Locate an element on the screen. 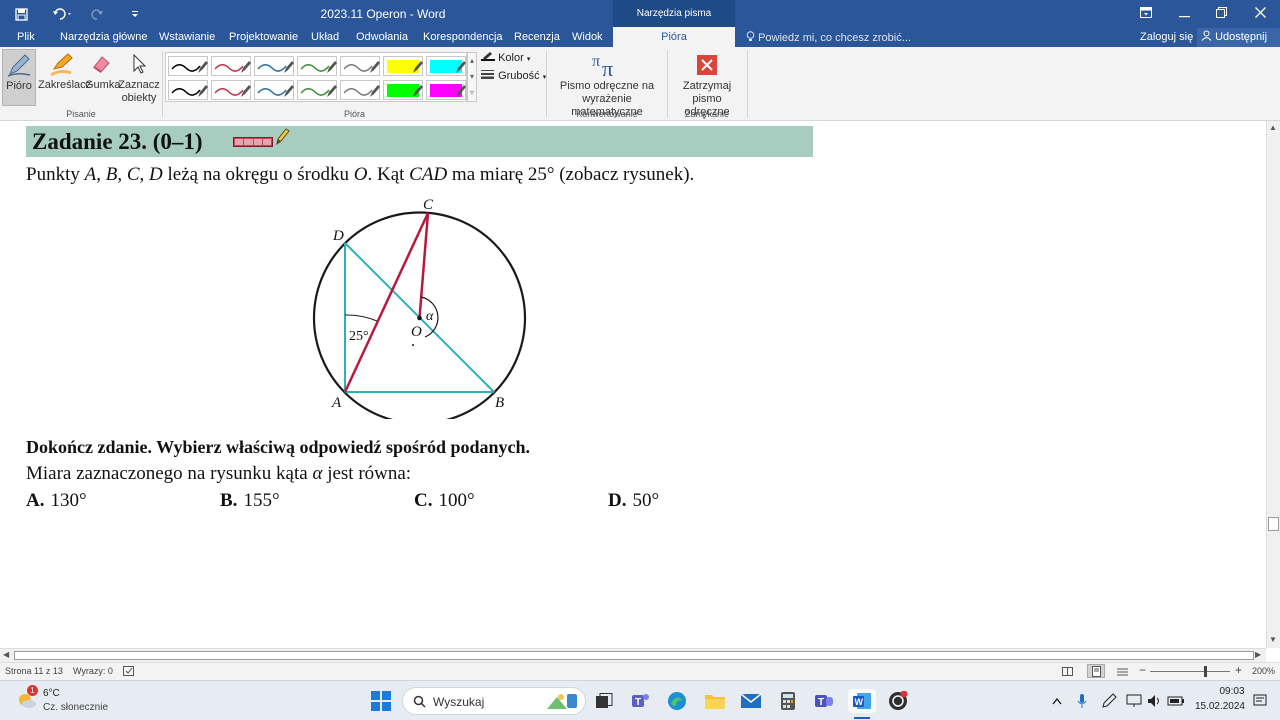 Image resolution: width=1280 pixels, height=720 pixels. angle-name: CAD is located at coordinates (428, 174).